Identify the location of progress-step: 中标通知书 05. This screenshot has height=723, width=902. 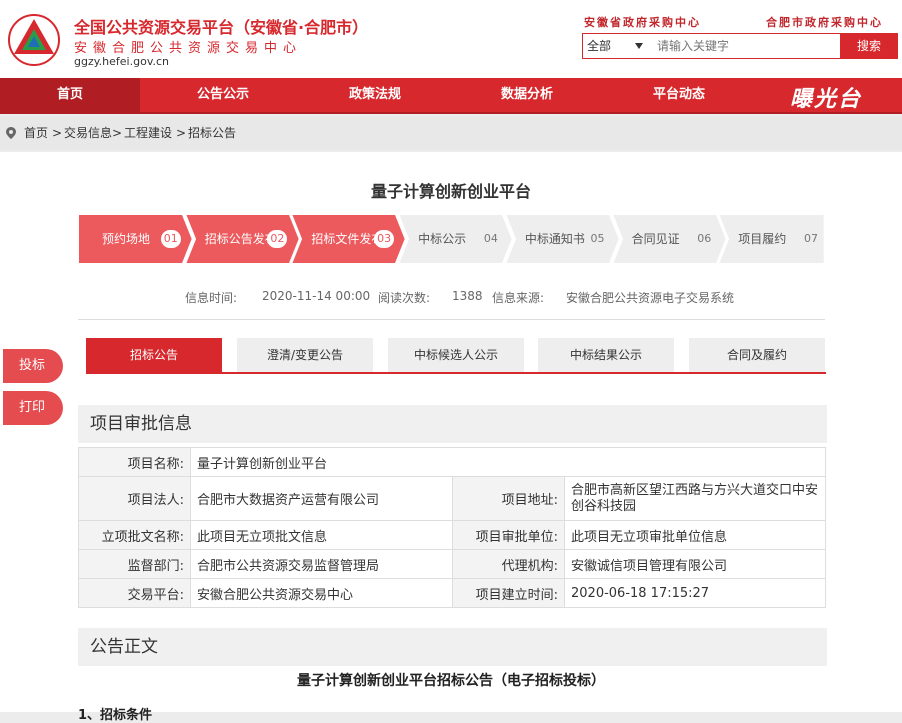
(563, 239).